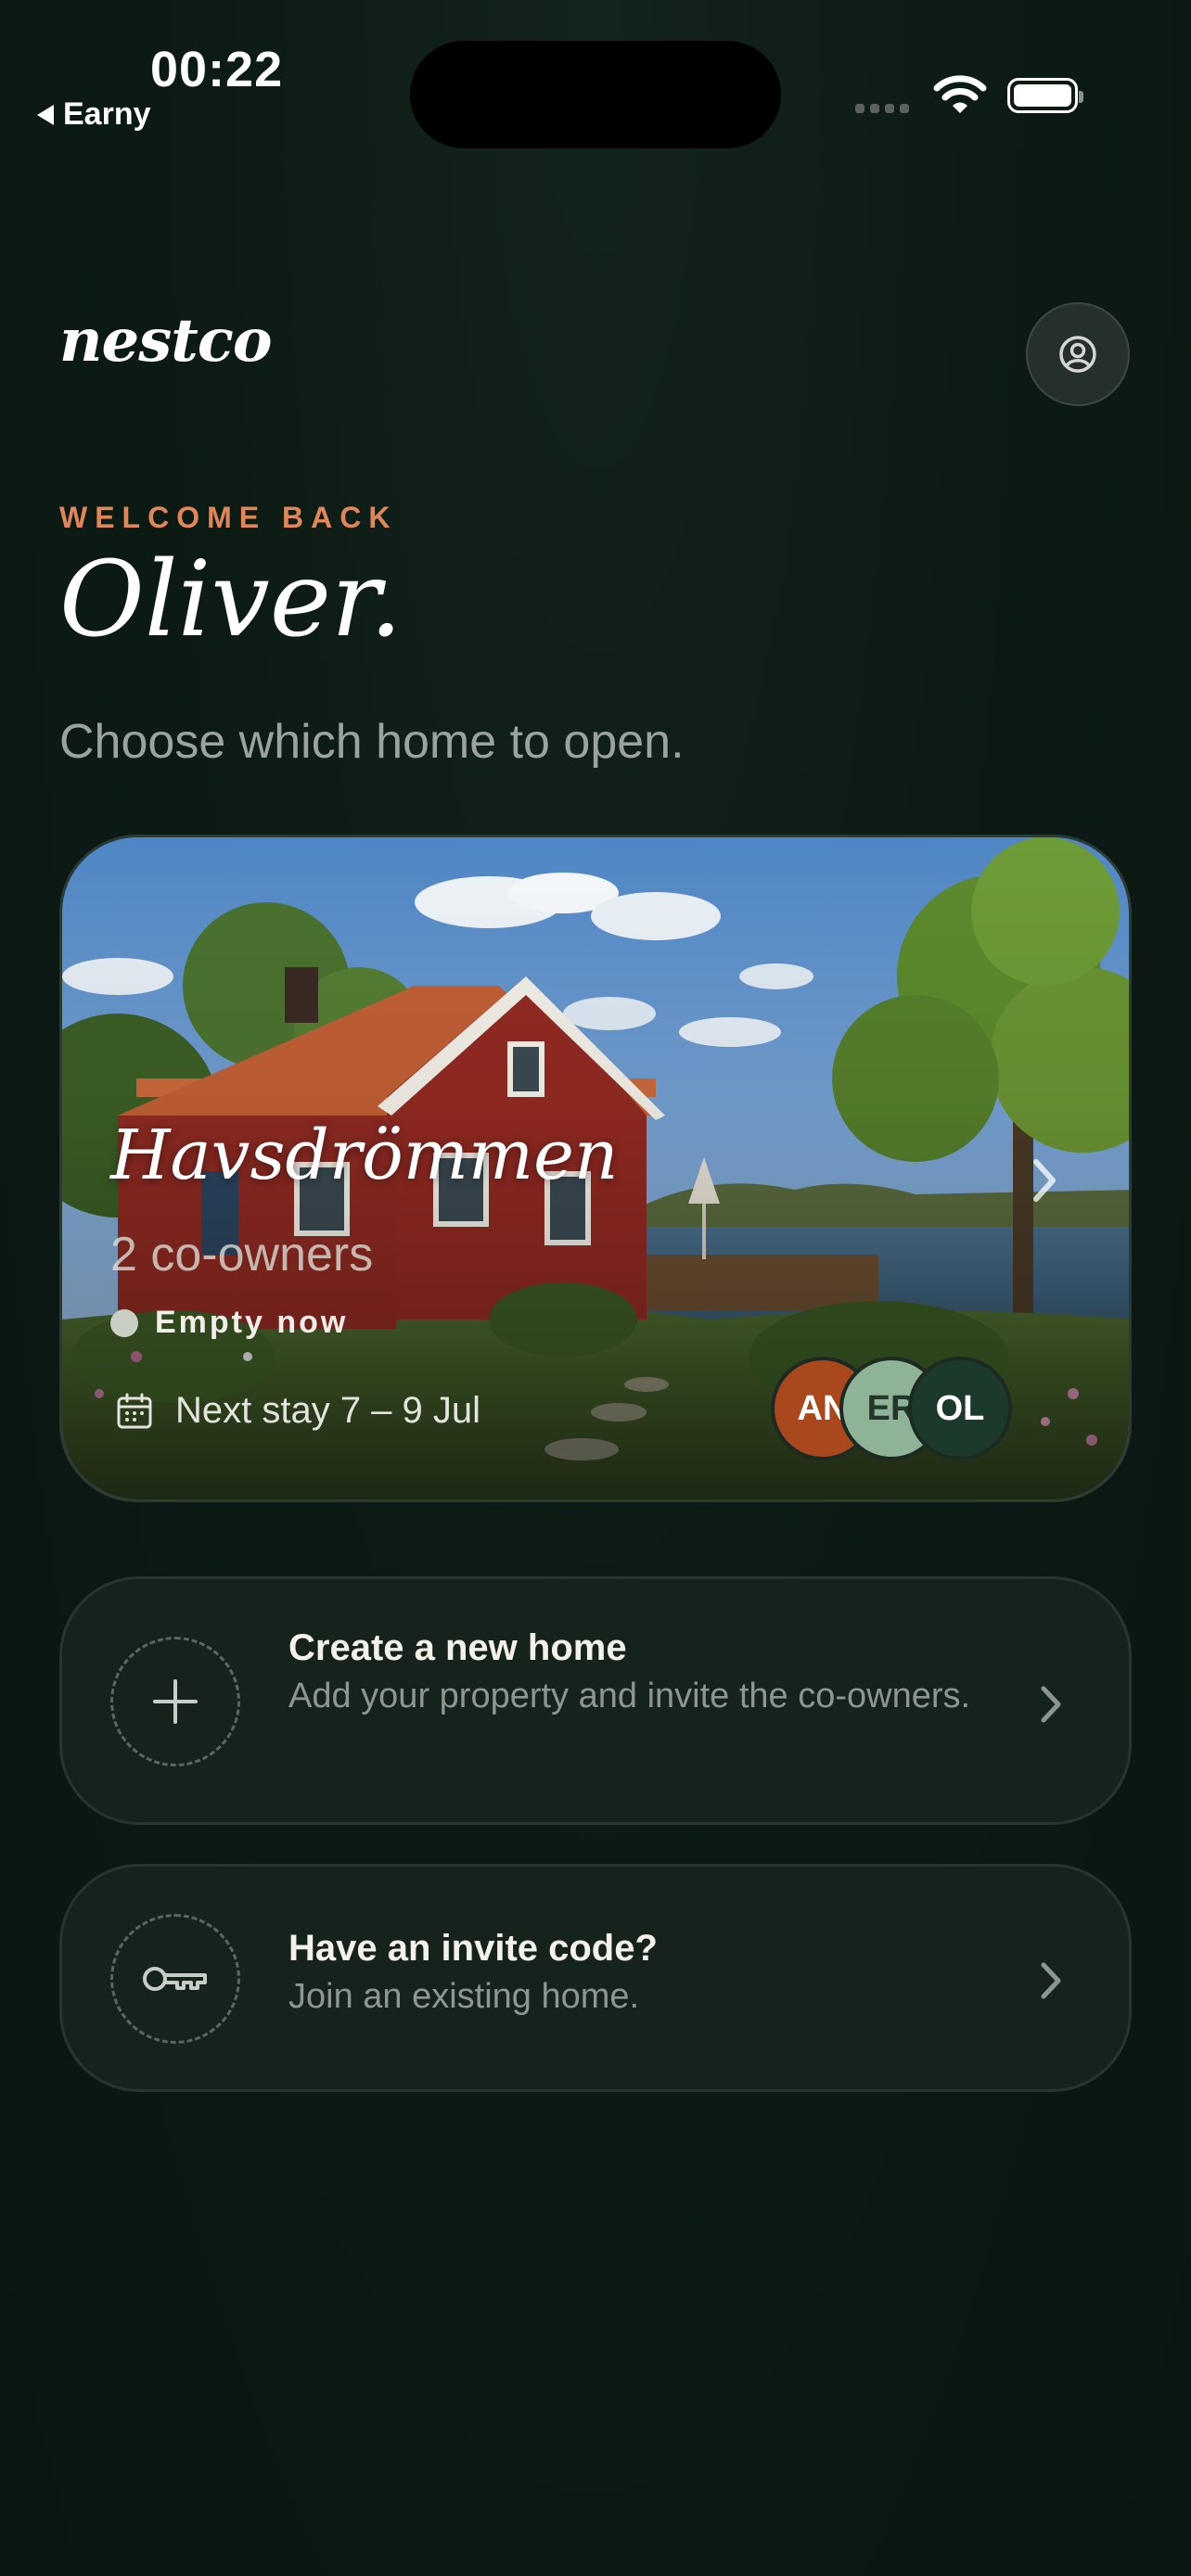  I want to click on invite-code-description: Join an existing home., so click(464, 1996).